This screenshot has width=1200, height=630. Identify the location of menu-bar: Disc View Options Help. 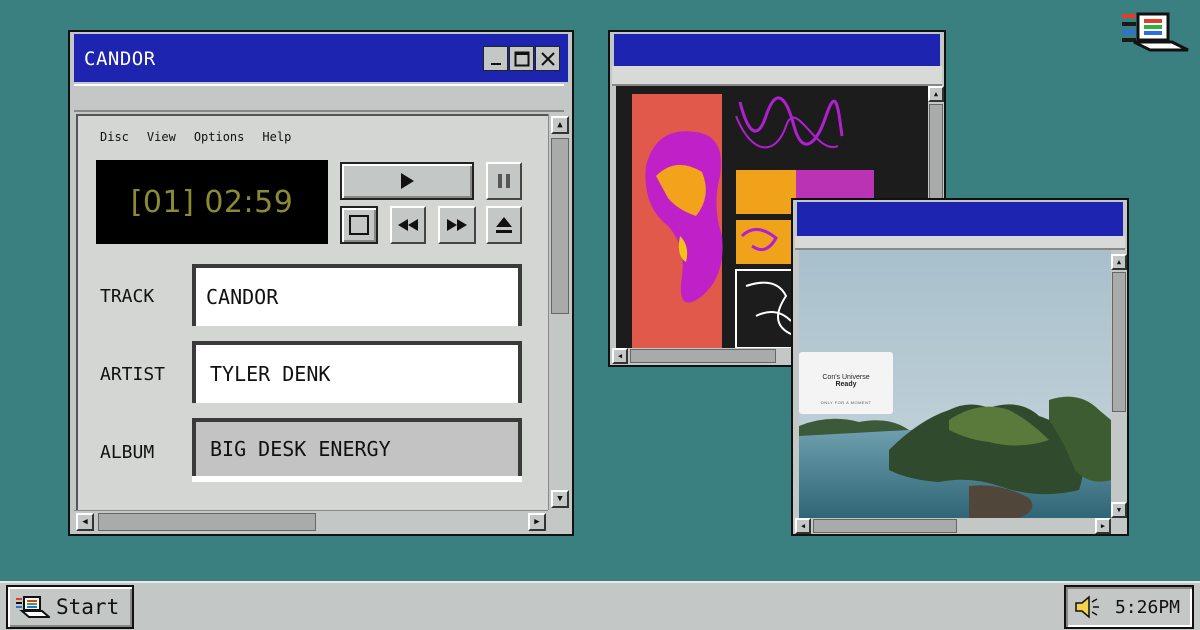
(195, 137).